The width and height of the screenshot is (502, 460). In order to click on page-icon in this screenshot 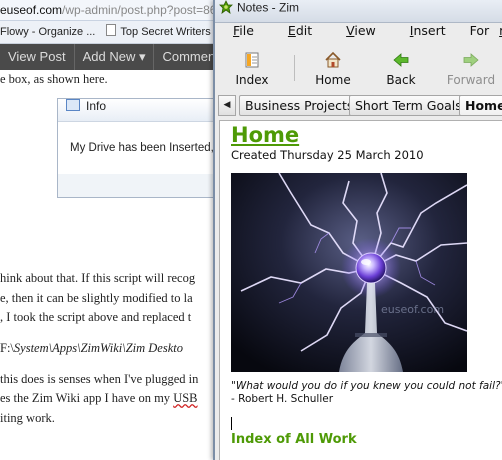, I will do `click(111, 30)`.